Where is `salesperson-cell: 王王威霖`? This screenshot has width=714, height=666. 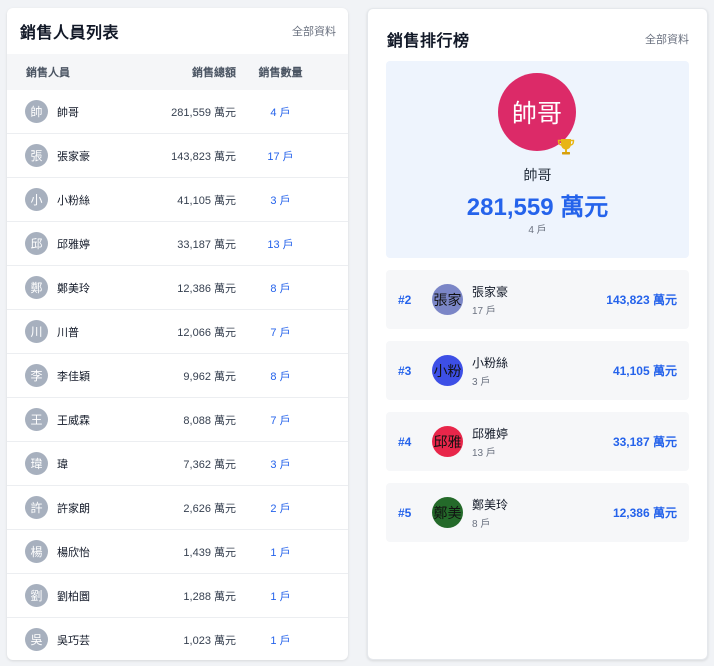 salesperson-cell: 王王威霖 is located at coordinates (75, 419).